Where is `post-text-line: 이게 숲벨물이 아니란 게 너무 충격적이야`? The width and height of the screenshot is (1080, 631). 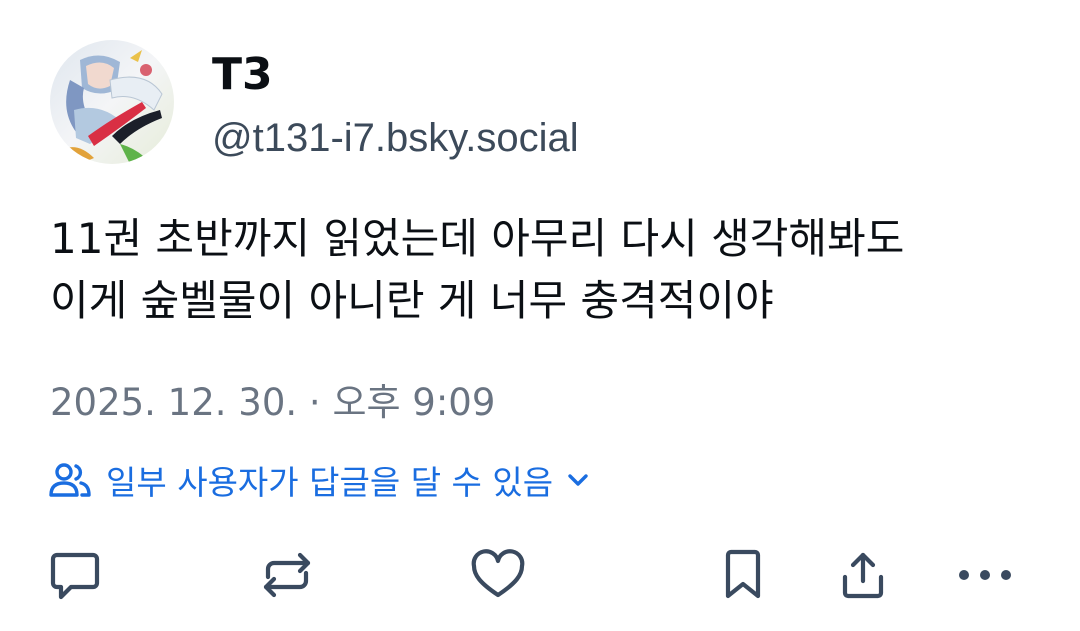
post-text-line: 이게 숲벨물이 아니란 게 너무 충격적이야 is located at coordinates (412, 300).